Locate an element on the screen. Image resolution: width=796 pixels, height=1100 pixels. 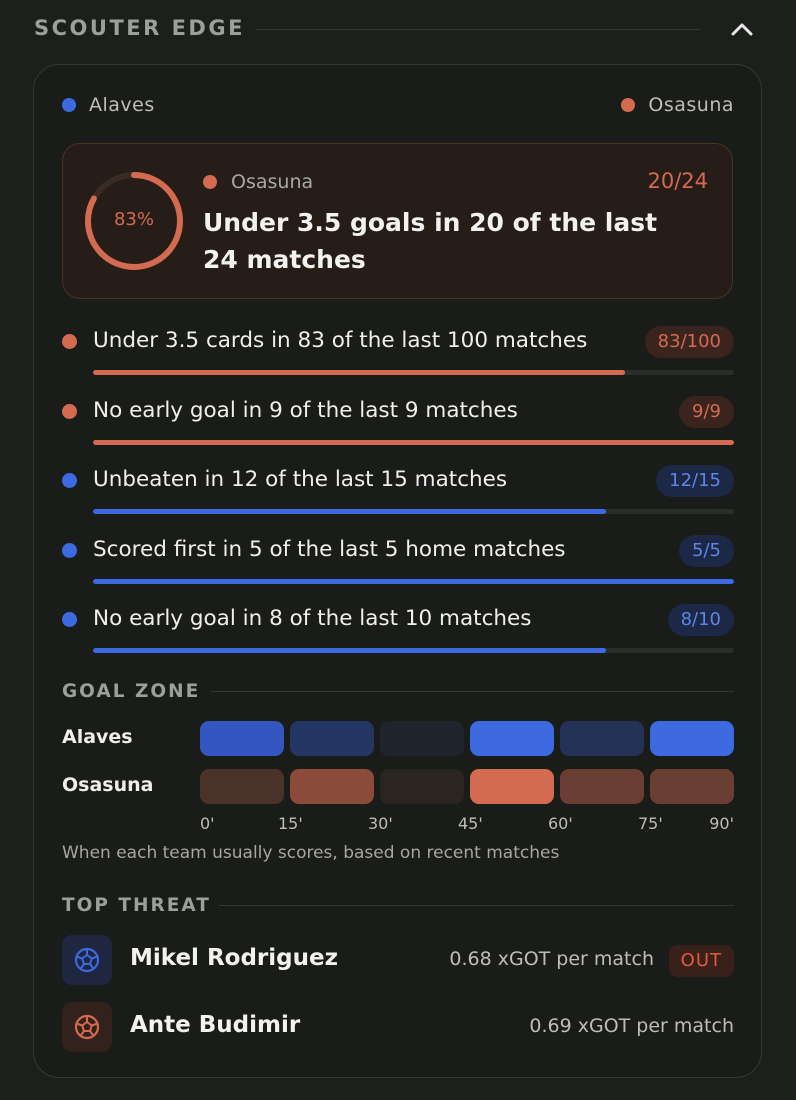
player-name: Ante Budimir is located at coordinates (215, 1025).